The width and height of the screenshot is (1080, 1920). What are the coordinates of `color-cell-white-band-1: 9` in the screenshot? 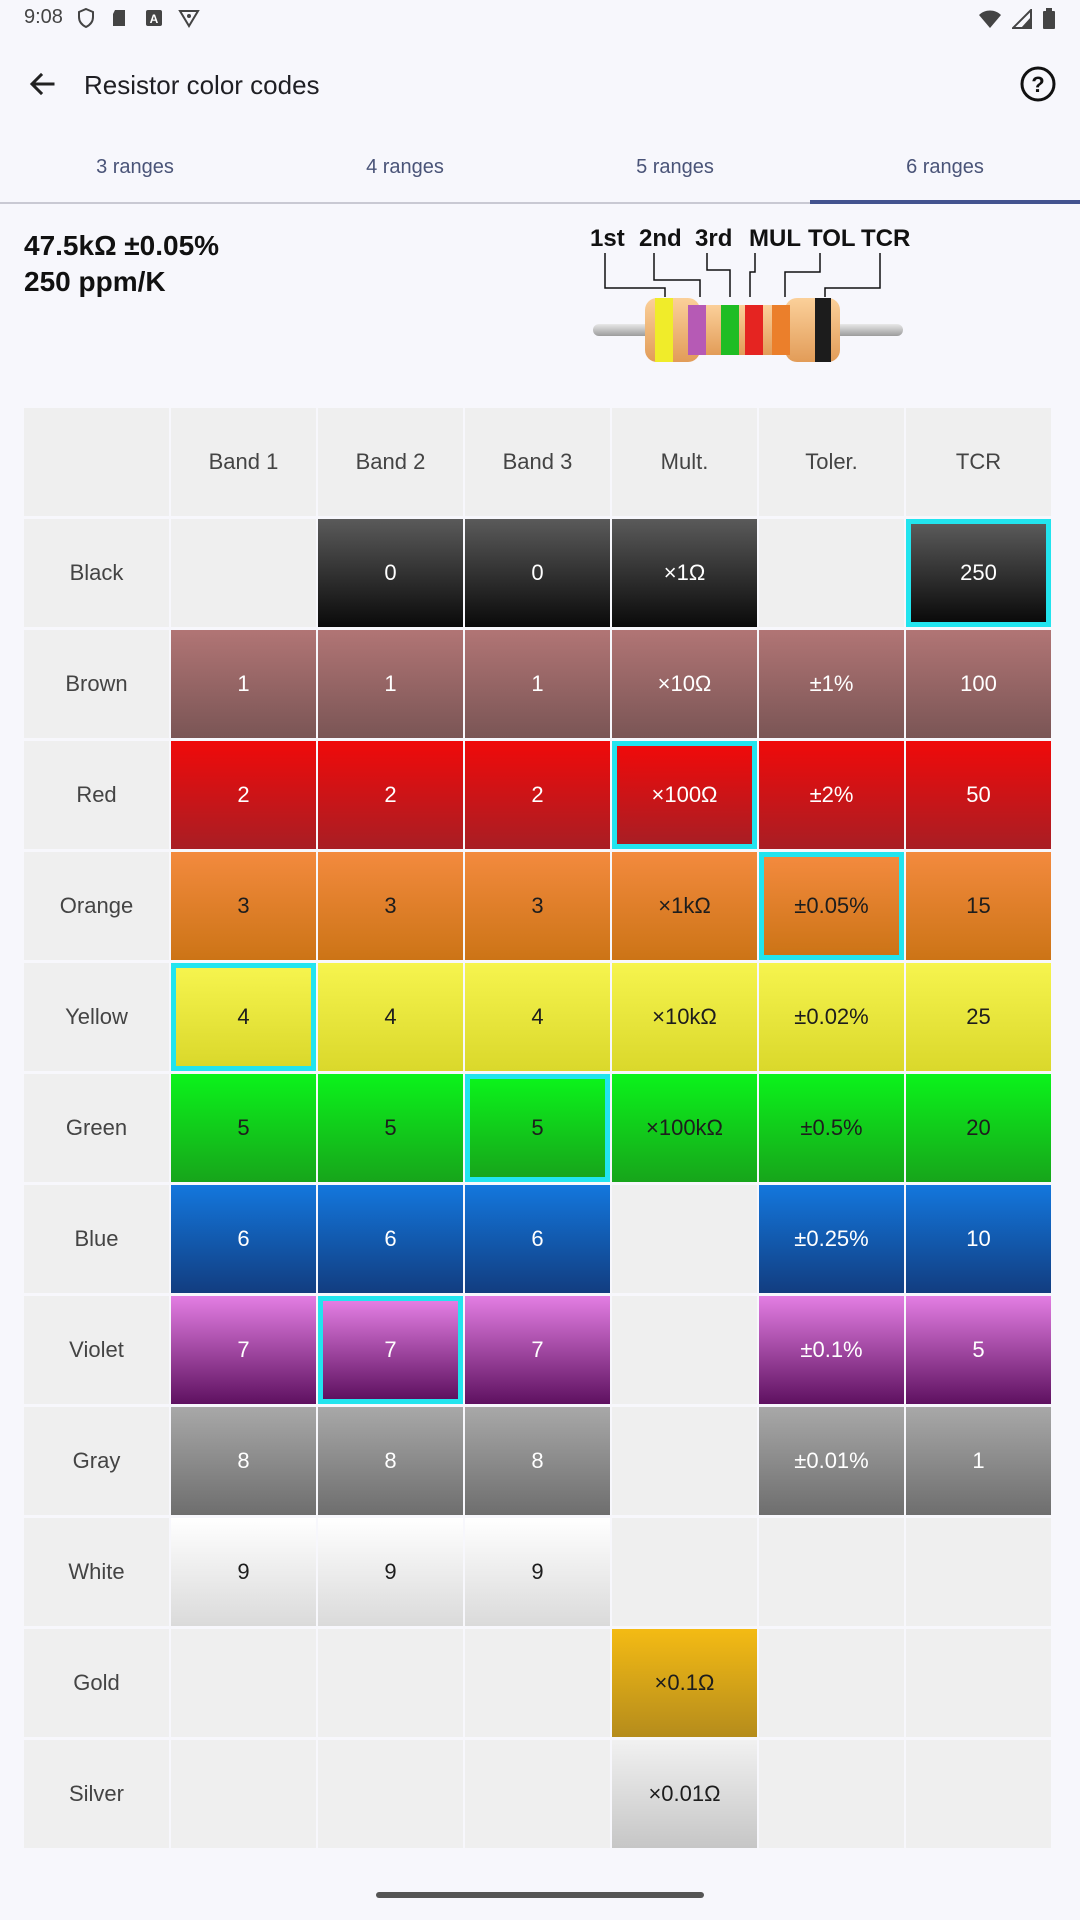 It's located at (243, 1572).